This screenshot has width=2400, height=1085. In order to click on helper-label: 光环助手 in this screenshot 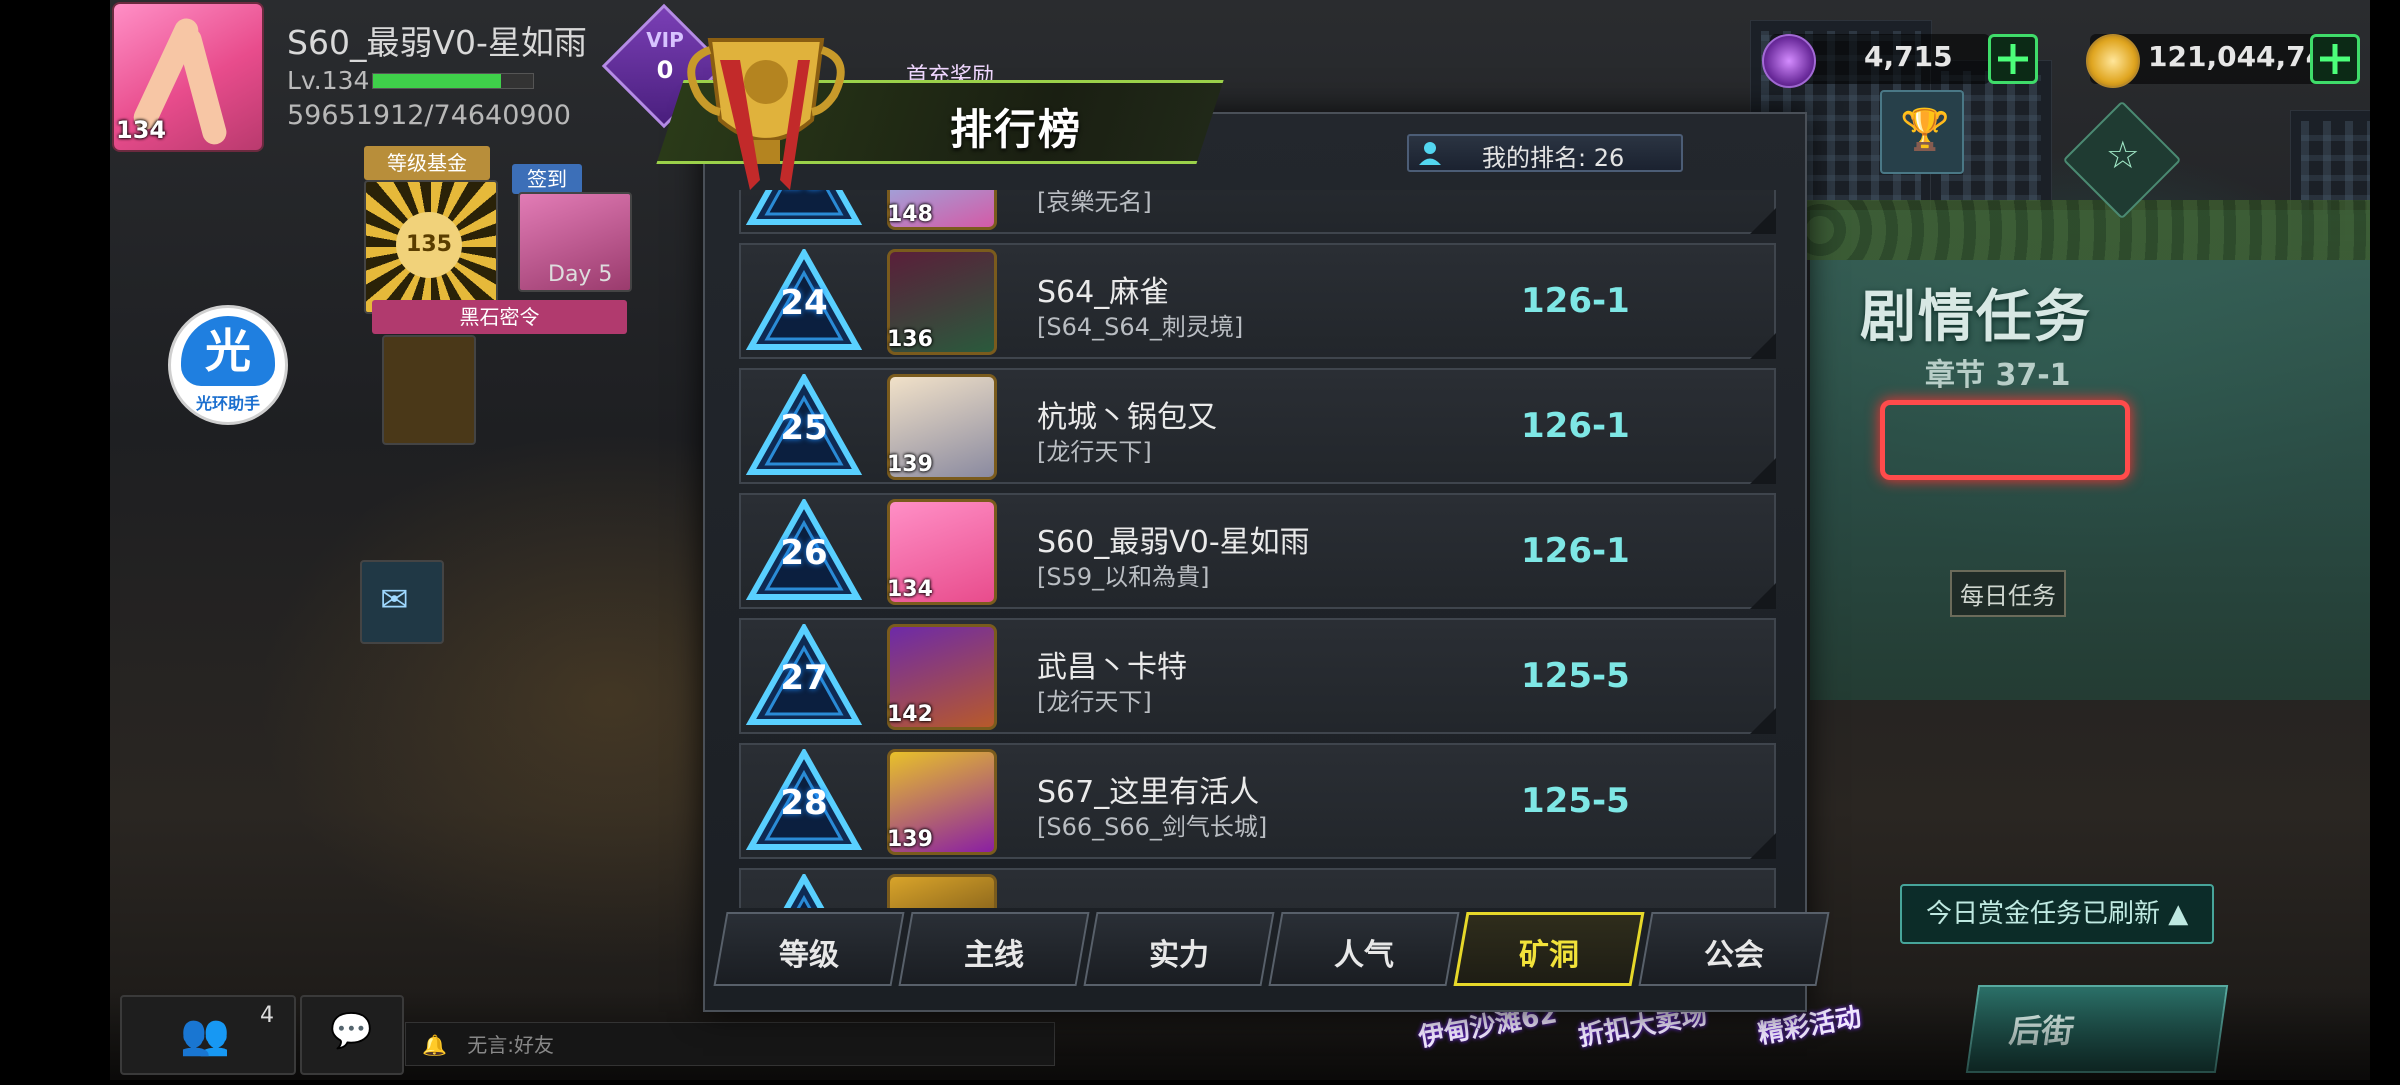, I will do `click(227, 403)`.